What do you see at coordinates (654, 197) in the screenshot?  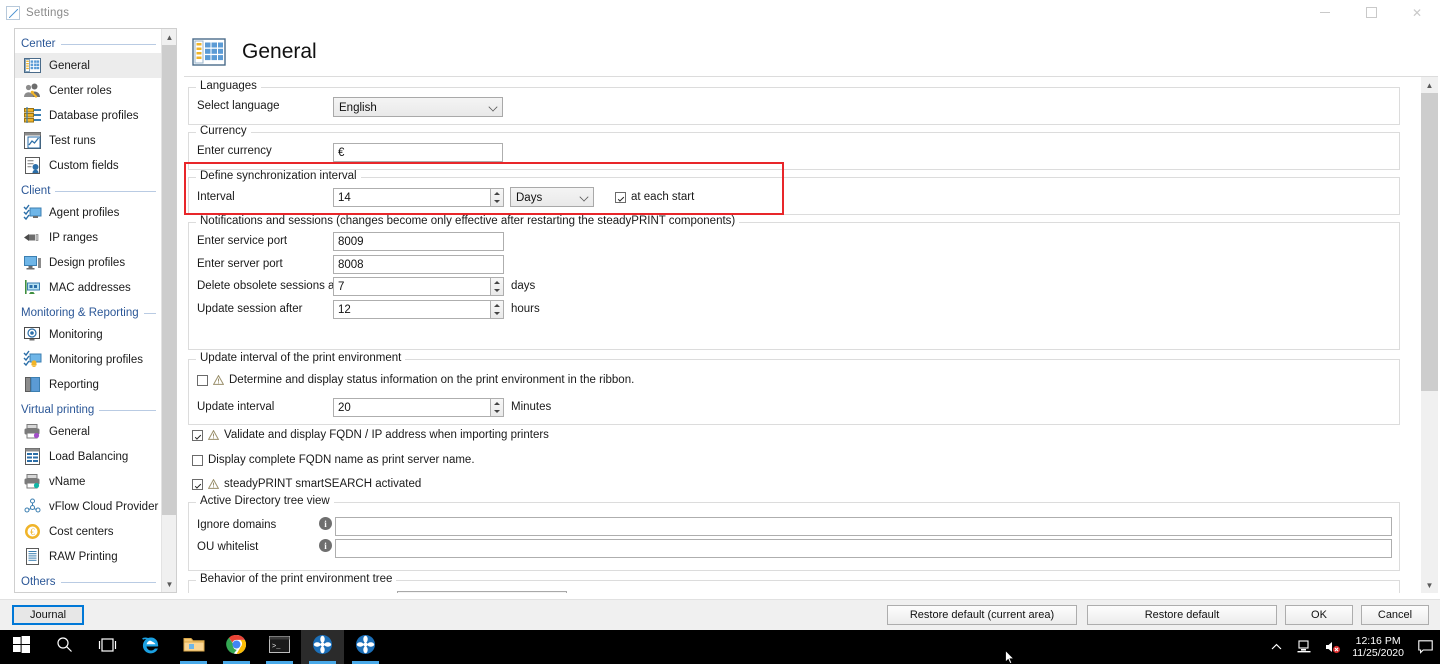 I see `at-each-start-checkbox: at each start` at bounding box center [654, 197].